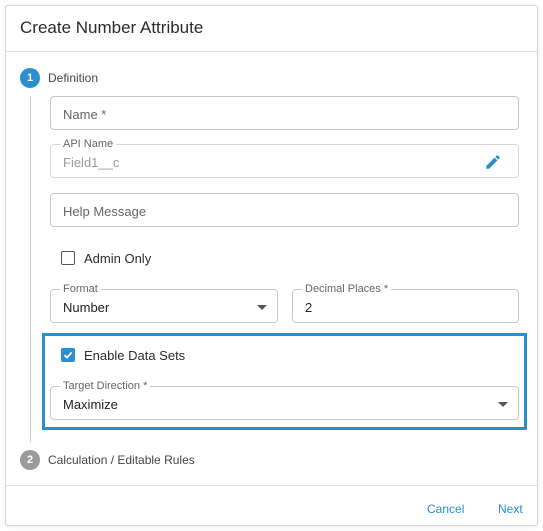  What do you see at coordinates (105, 211) in the screenshot?
I see `help-message-placeholder: Help Message` at bounding box center [105, 211].